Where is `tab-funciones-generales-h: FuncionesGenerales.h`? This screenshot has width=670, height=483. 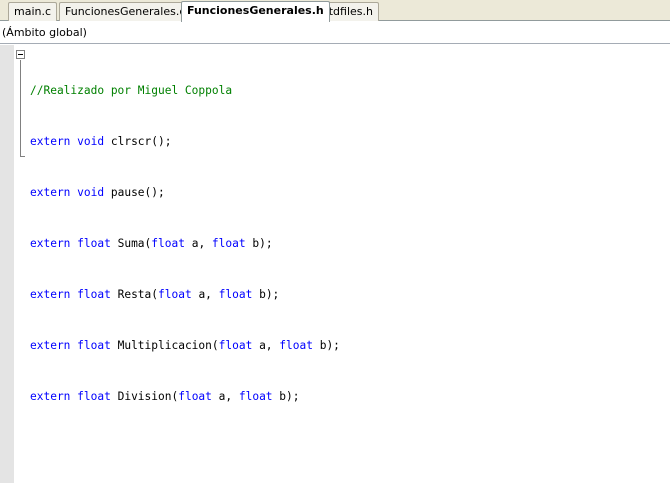
tab-funciones-generales-h: FuncionesGenerales.h is located at coordinates (255, 11).